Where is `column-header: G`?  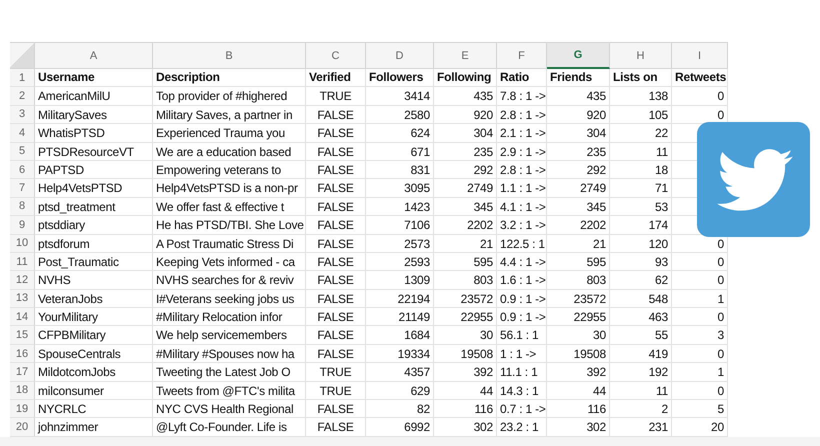
column-header: G is located at coordinates (578, 56).